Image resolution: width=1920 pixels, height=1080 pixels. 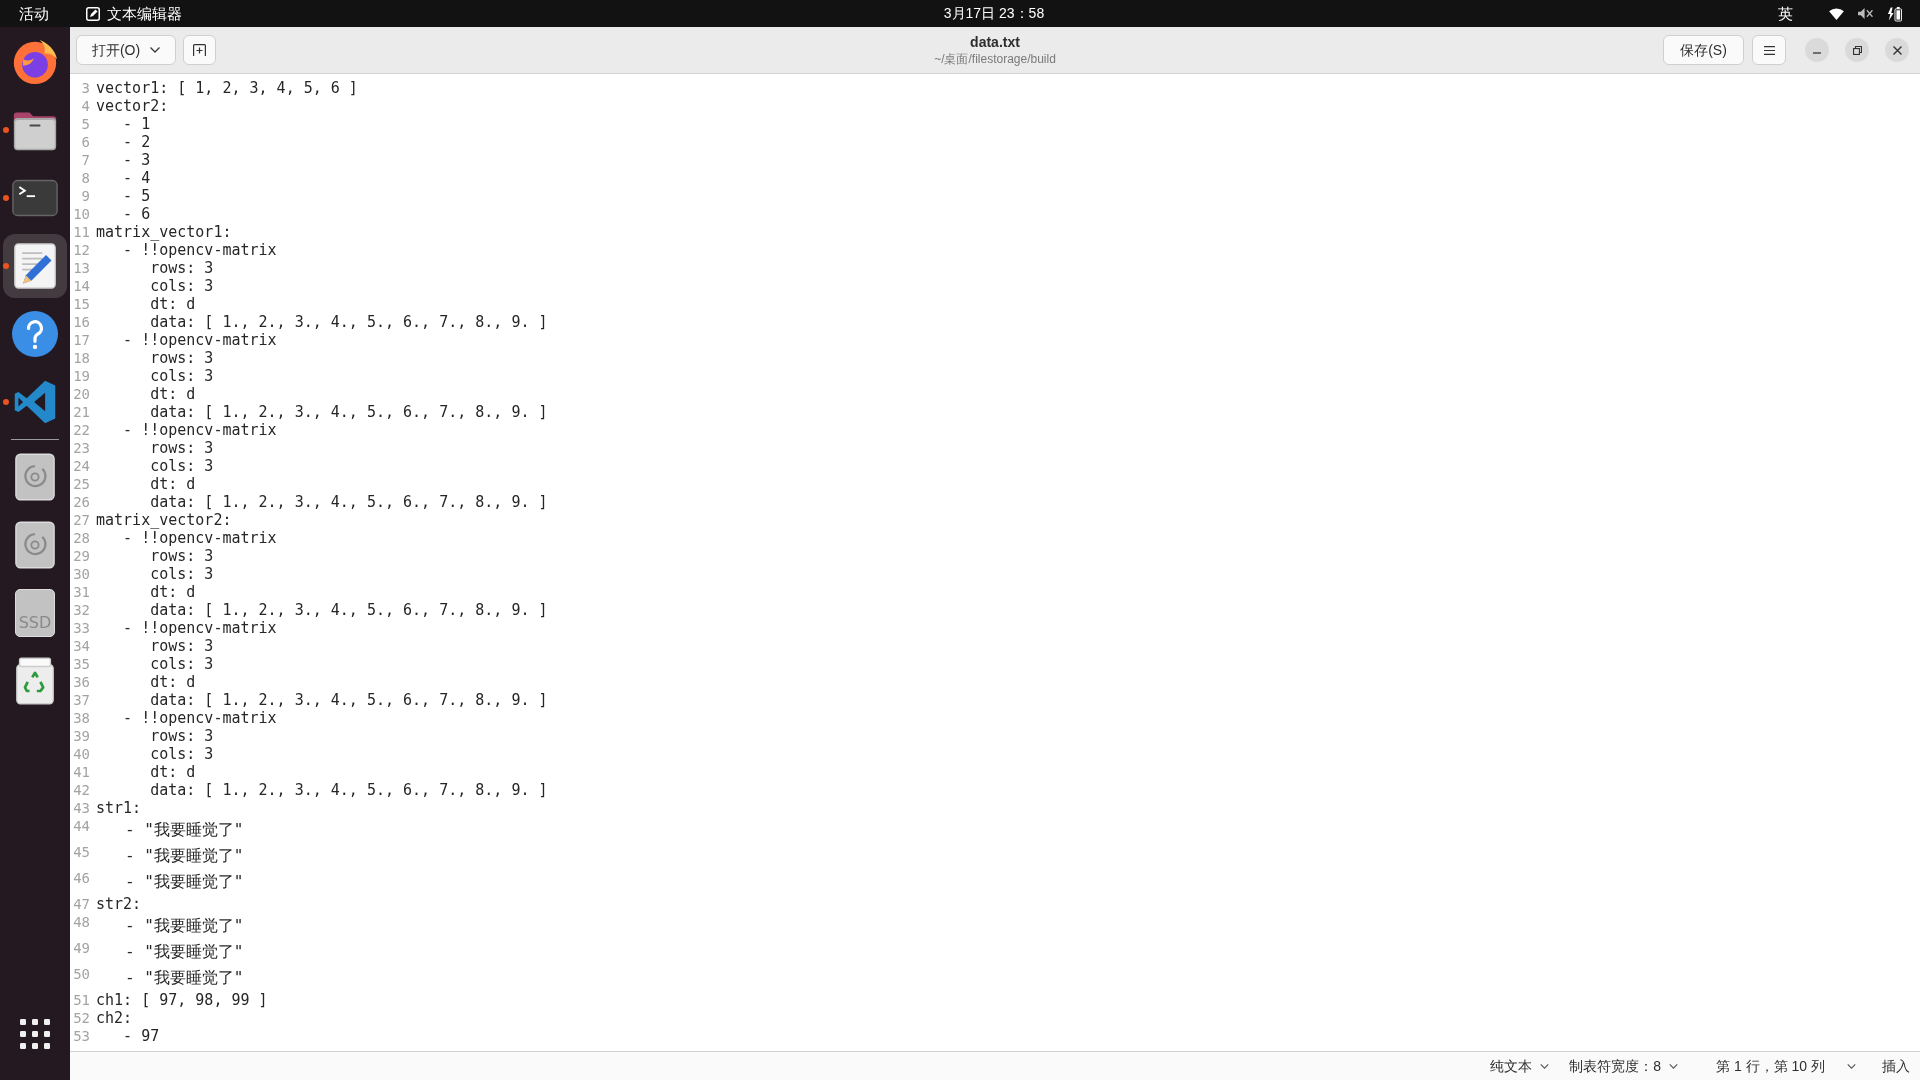 What do you see at coordinates (1703, 50) in the screenshot?
I see `save-button: 保存(S)` at bounding box center [1703, 50].